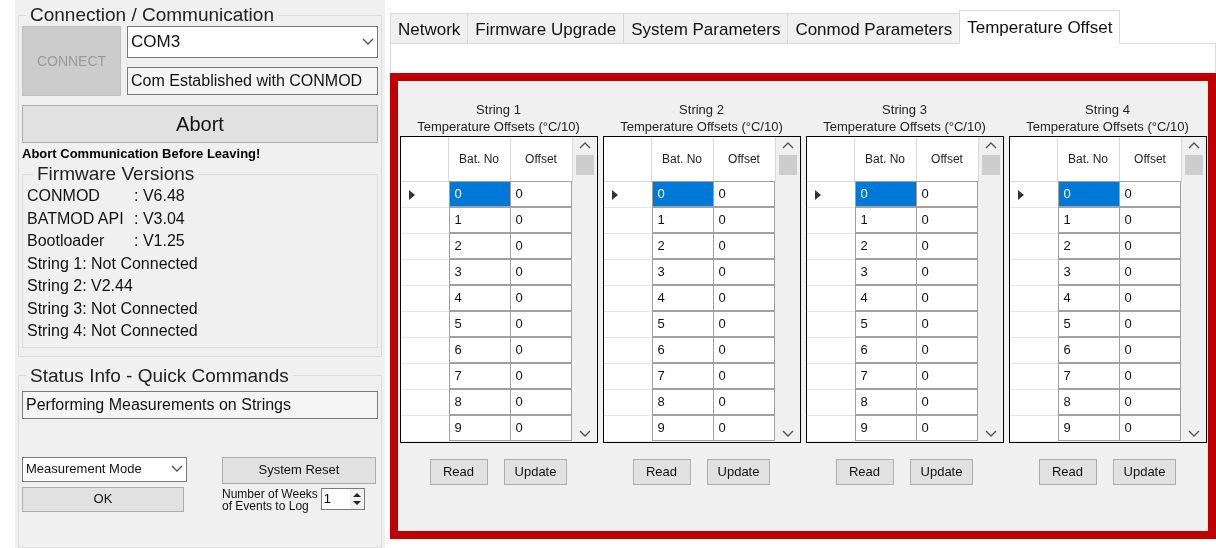 The image size is (1216, 548). What do you see at coordinates (104, 469) in the screenshot?
I see `mode-dropdown: Measurement Mode` at bounding box center [104, 469].